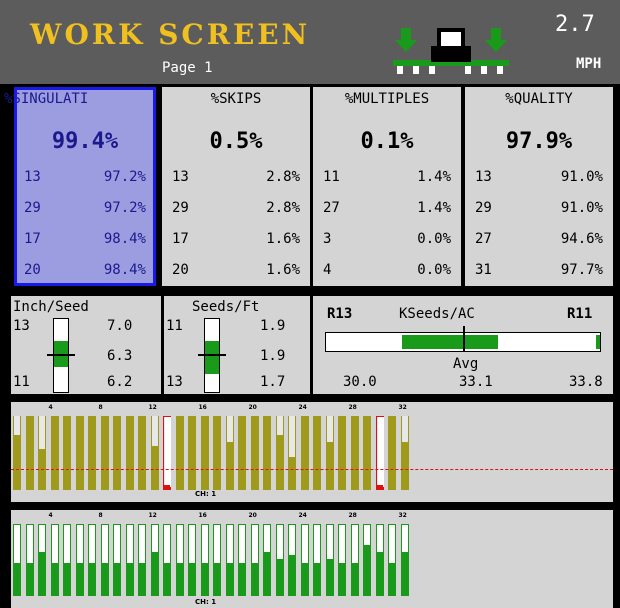  Describe the element at coordinates (51, 307) in the screenshot. I see `panel-title: Inch/Seed` at that location.